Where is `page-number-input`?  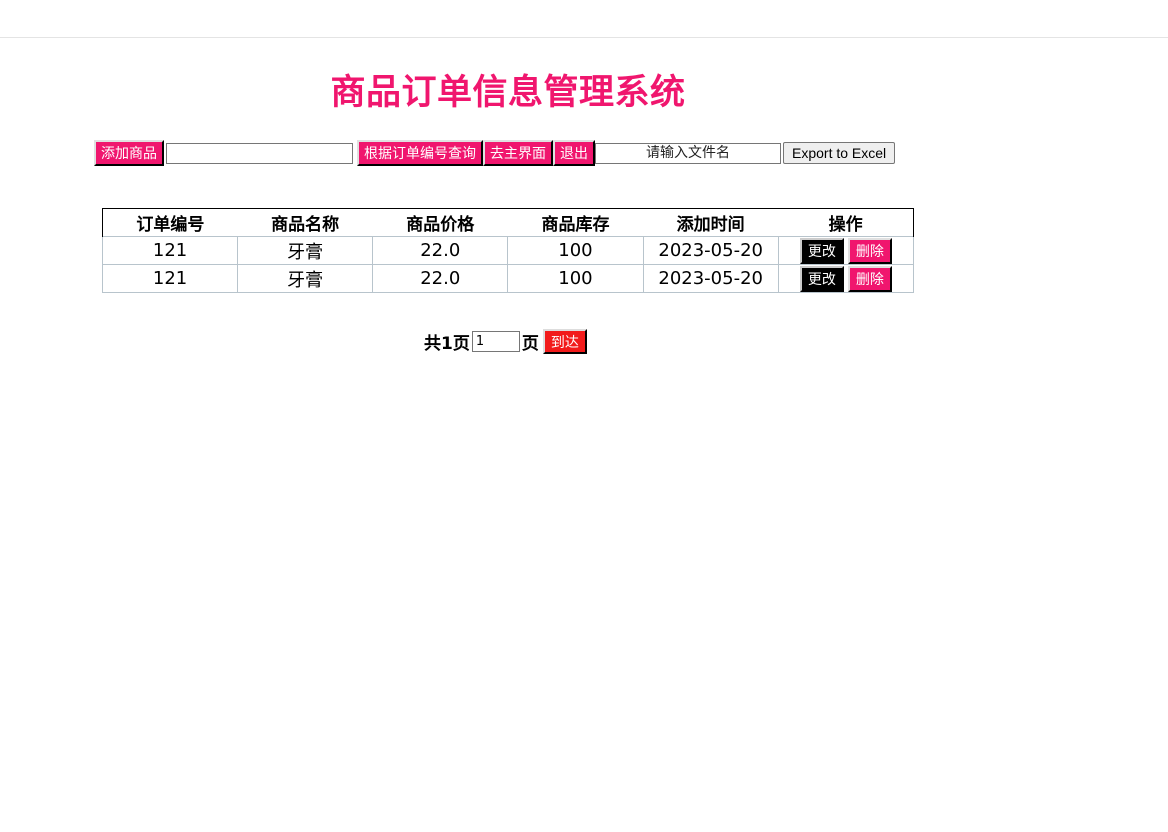
page-number-input is located at coordinates (495, 341).